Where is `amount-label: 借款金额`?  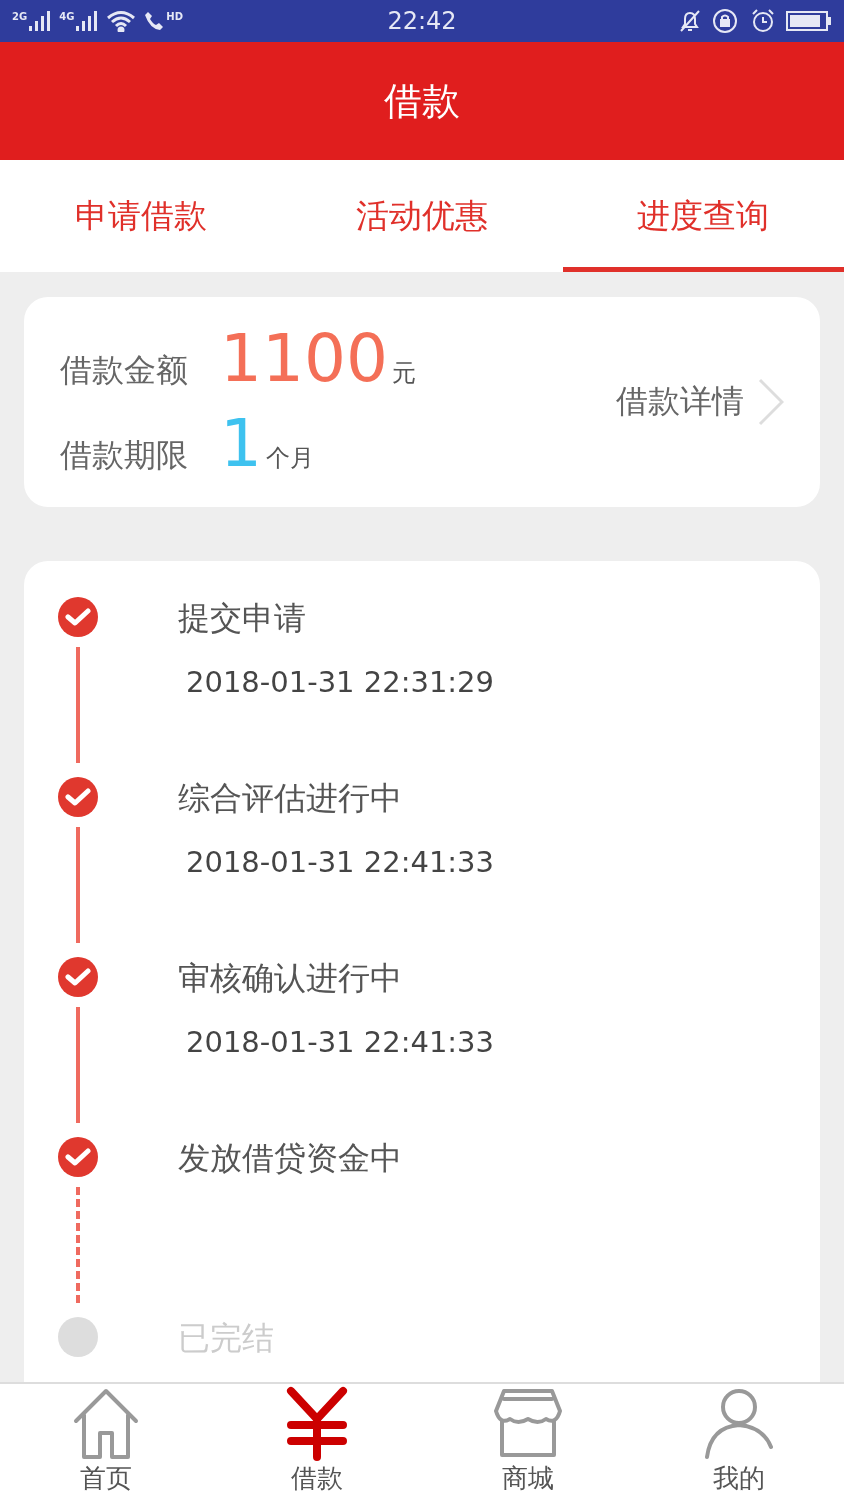 amount-label: 借款金额 is located at coordinates (124, 370).